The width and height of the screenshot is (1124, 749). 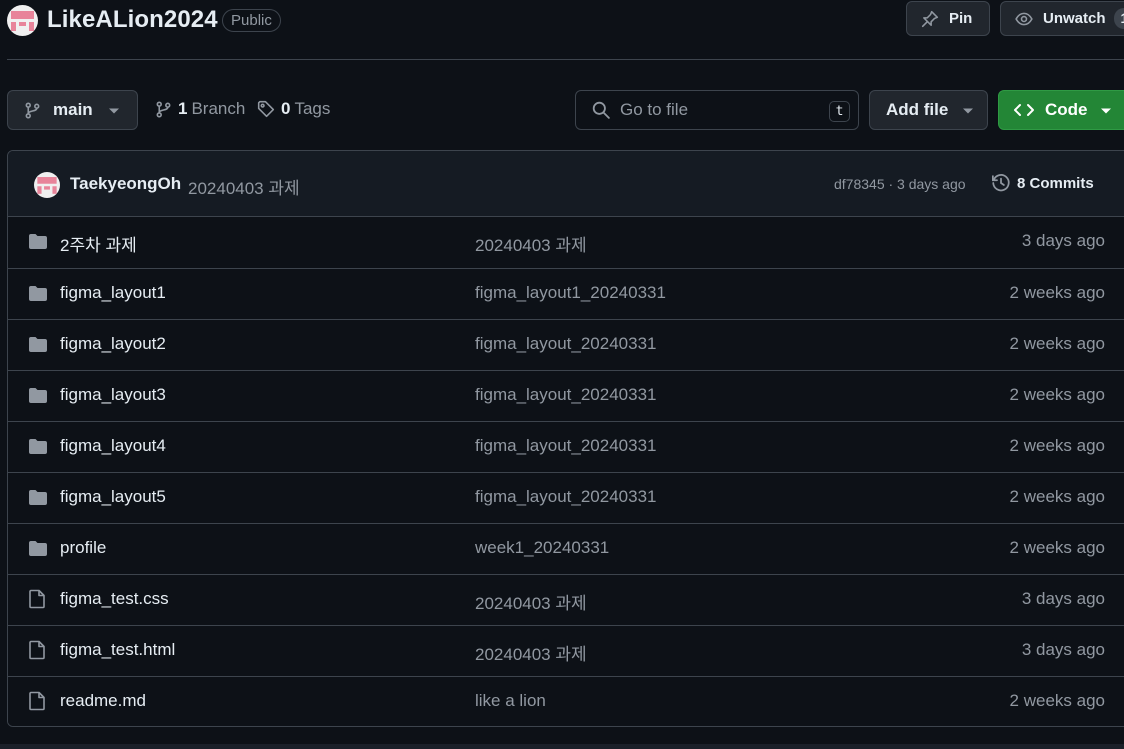 I want to click on file-name-link: figma_layout3, so click(x=113, y=395).